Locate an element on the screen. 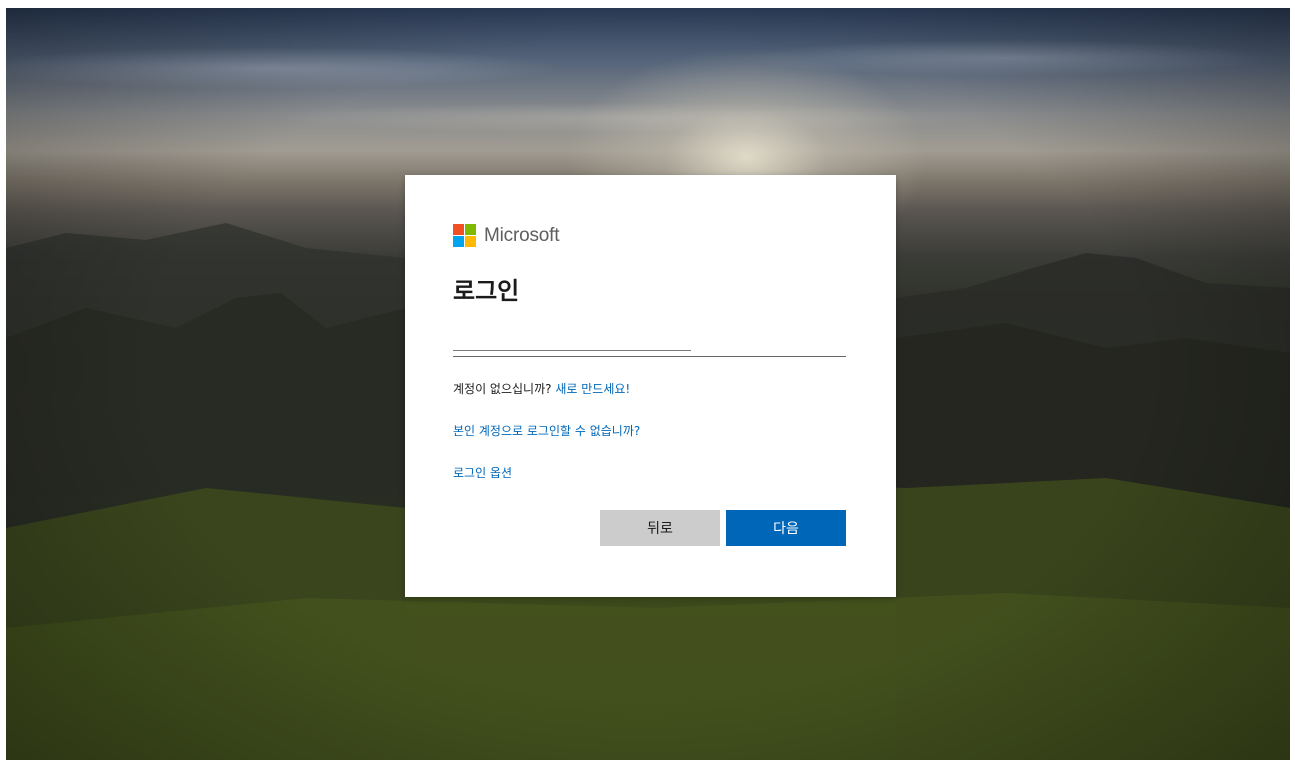 This screenshot has width=1295, height=760. microsoft-logo-icon is located at coordinates (464, 235).